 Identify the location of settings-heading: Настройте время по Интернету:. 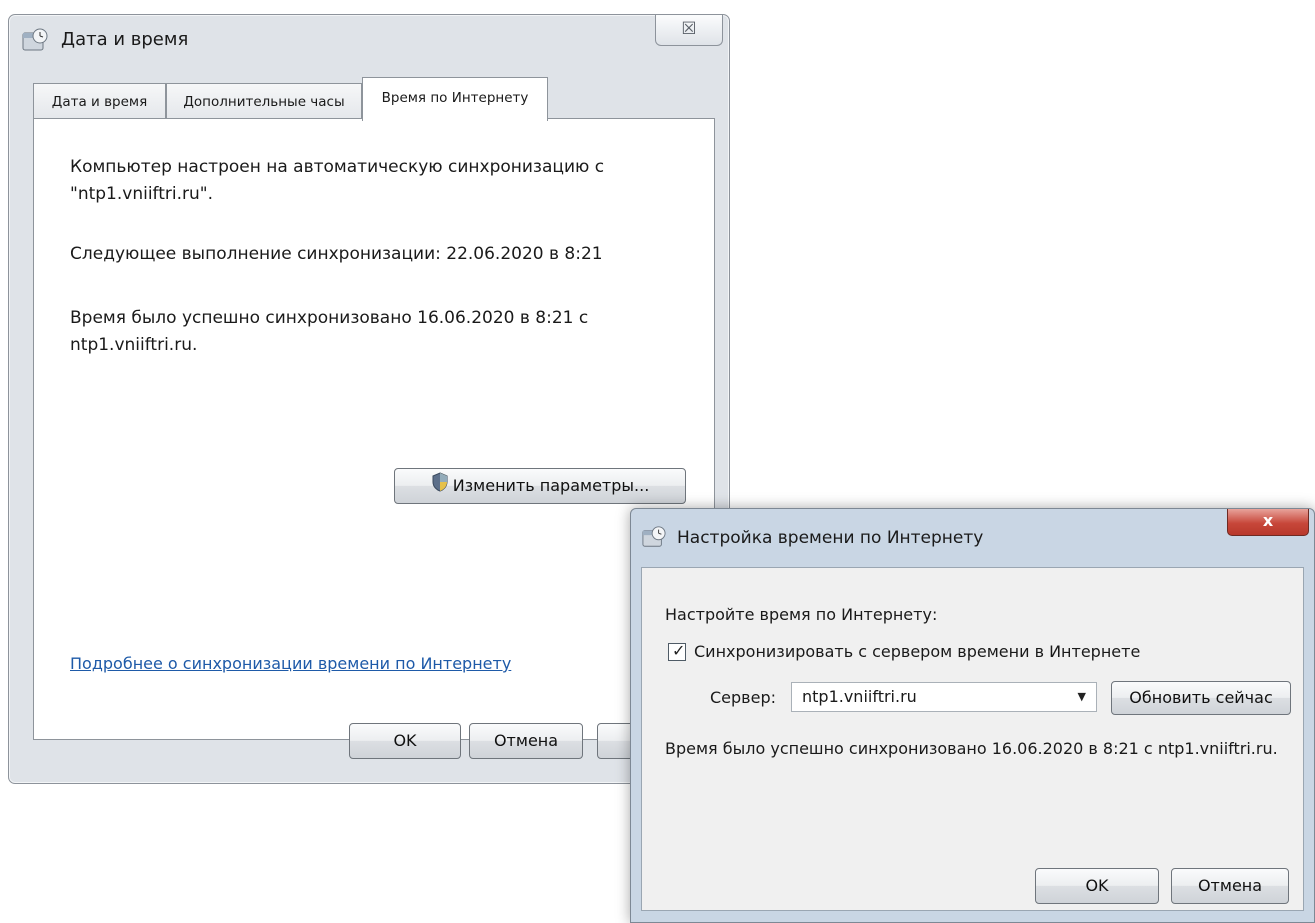
(801, 614).